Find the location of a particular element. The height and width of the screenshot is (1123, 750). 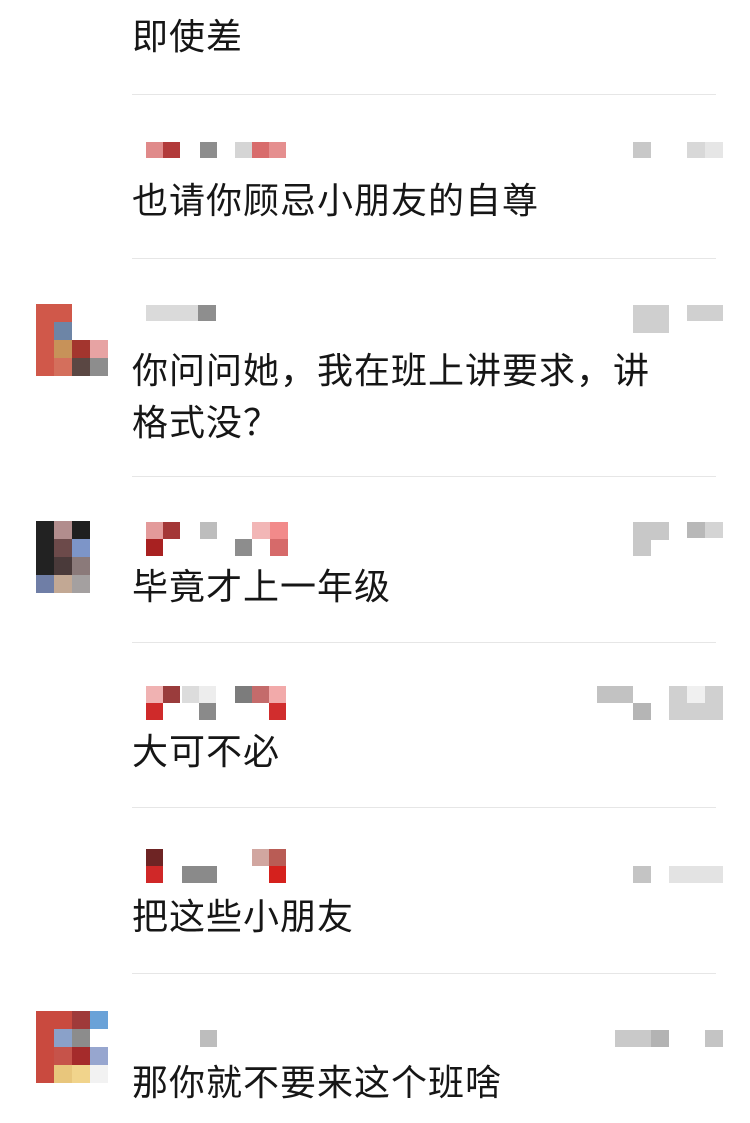

message-text: 毕竟才上一年级 is located at coordinates (262, 587).